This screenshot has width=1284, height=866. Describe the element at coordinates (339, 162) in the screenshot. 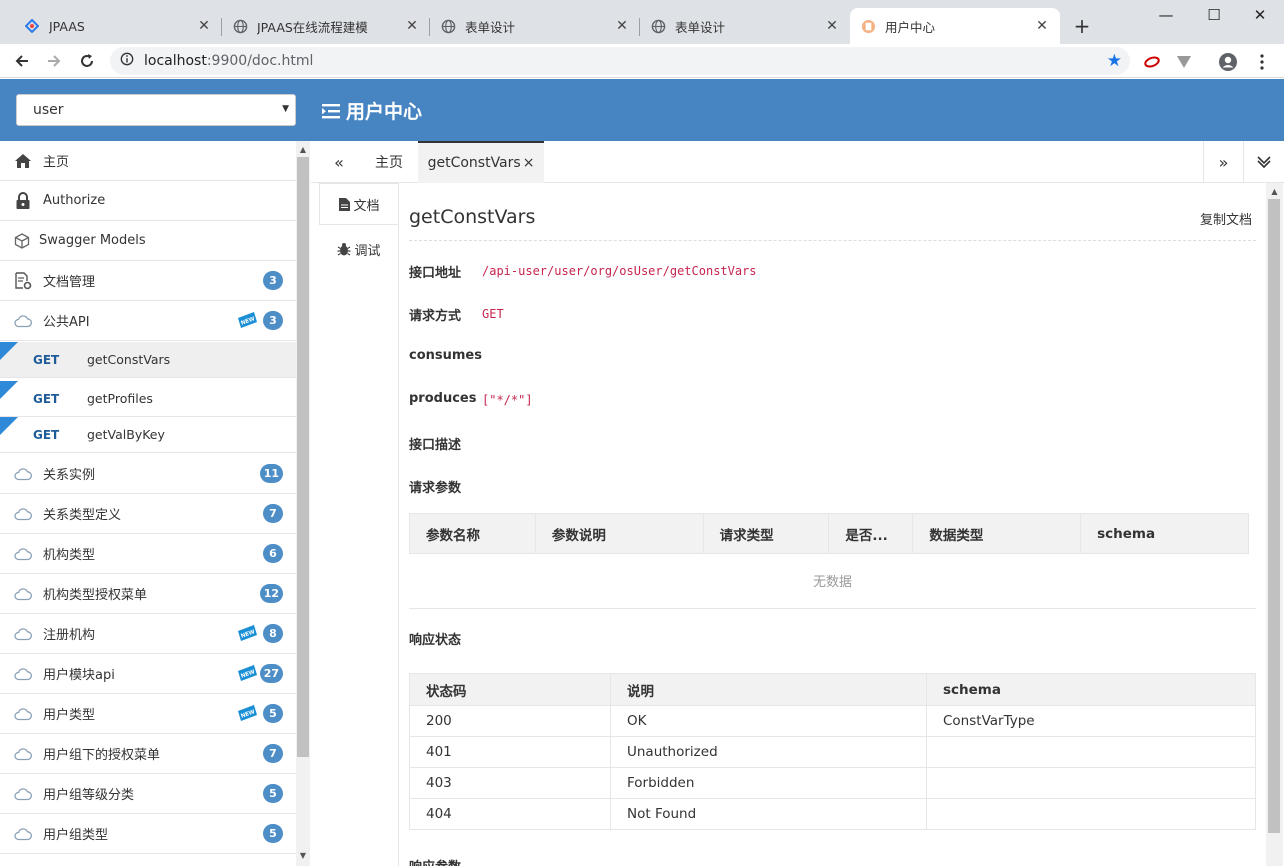

I see `tabs-prev-icon: «` at that location.